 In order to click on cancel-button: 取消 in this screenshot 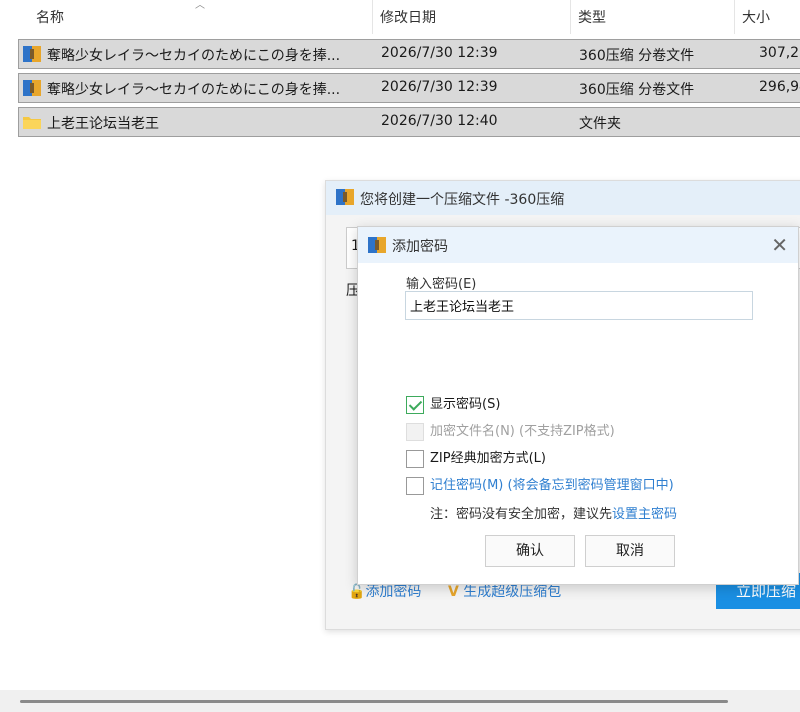, I will do `click(630, 551)`.